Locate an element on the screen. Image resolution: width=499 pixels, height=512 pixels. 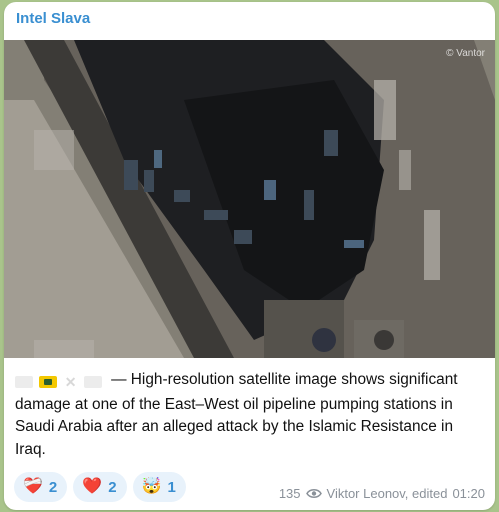
message-meta: 135 Viktor Leonov, edited 01:20 is located at coordinates (382, 493).